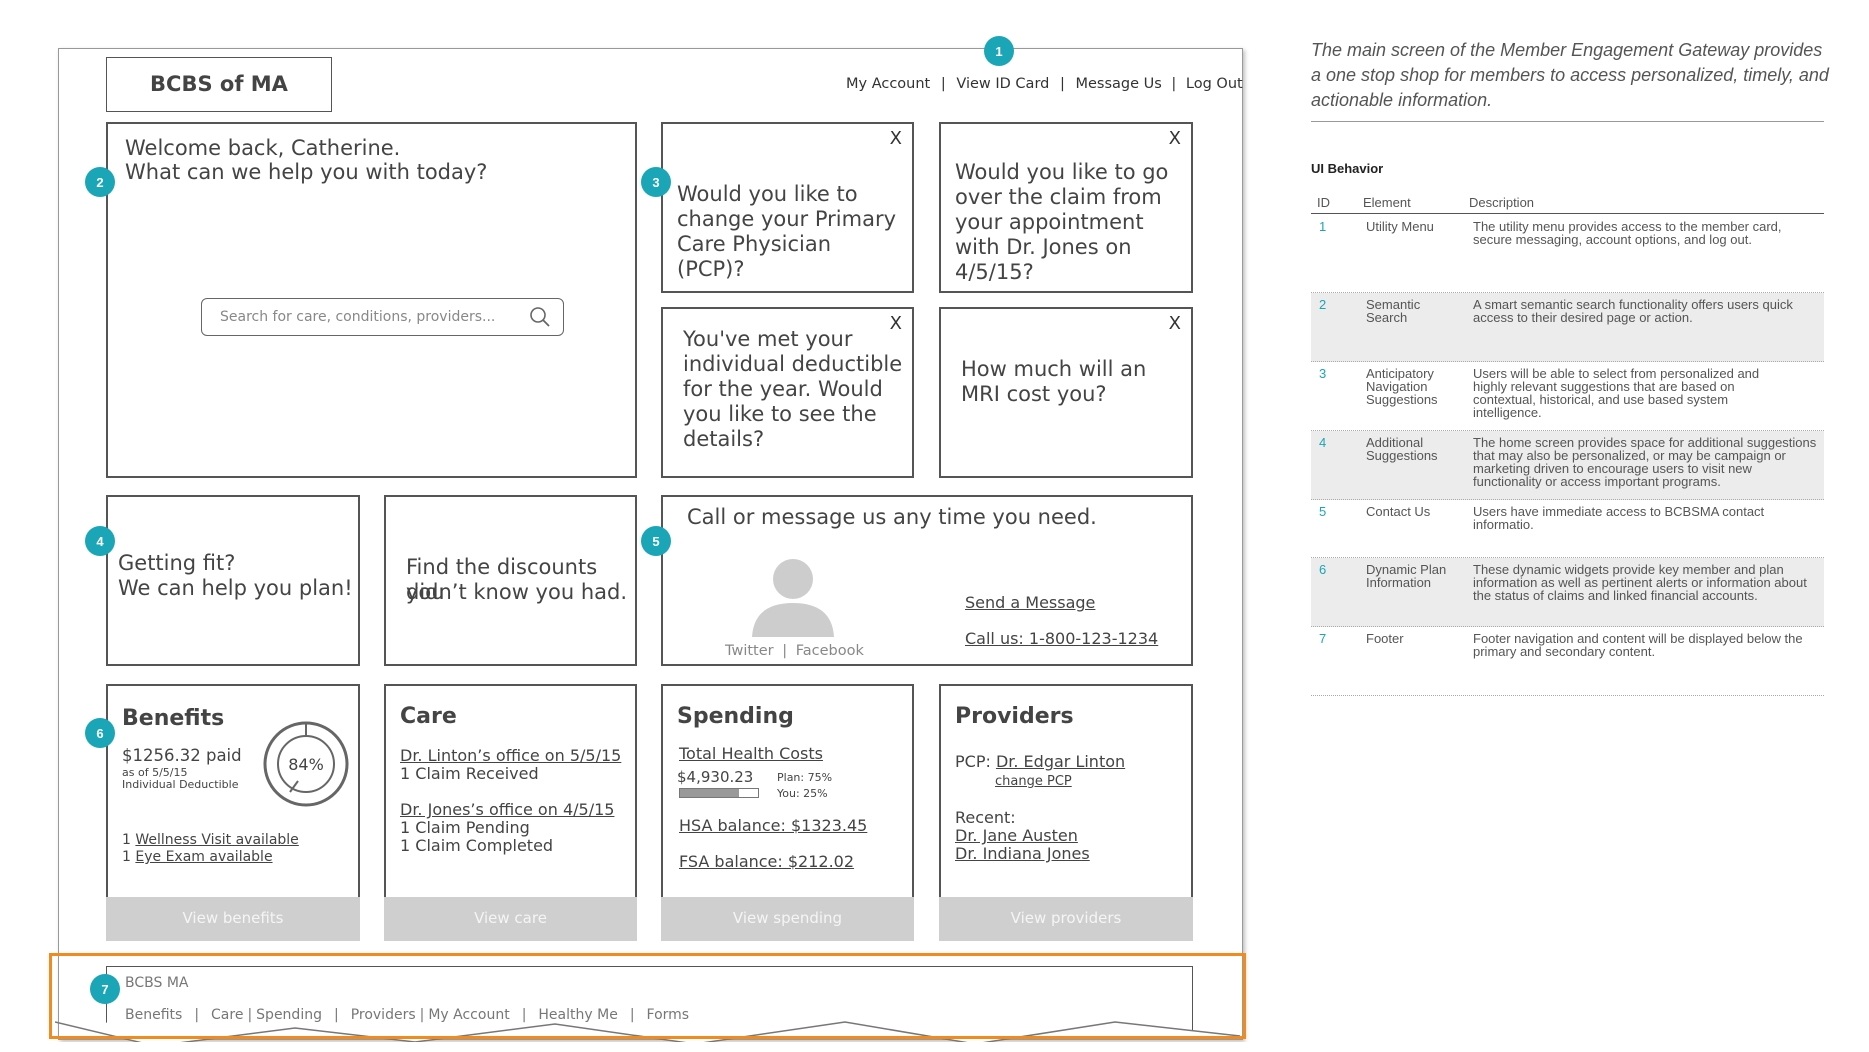 The image size is (1869, 1052). What do you see at coordinates (1033, 781) in the screenshot?
I see `change-pcp-link: change PCP` at bounding box center [1033, 781].